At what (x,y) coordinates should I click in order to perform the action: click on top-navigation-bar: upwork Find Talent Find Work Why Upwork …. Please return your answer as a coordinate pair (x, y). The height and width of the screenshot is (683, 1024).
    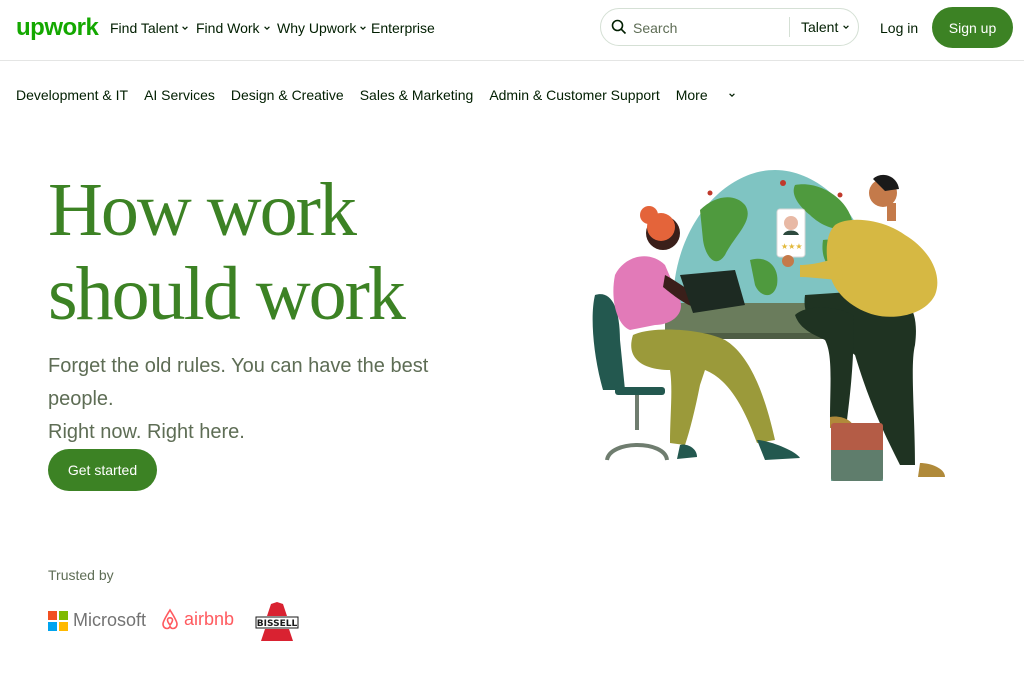
    Looking at the image, I should click on (512, 30).